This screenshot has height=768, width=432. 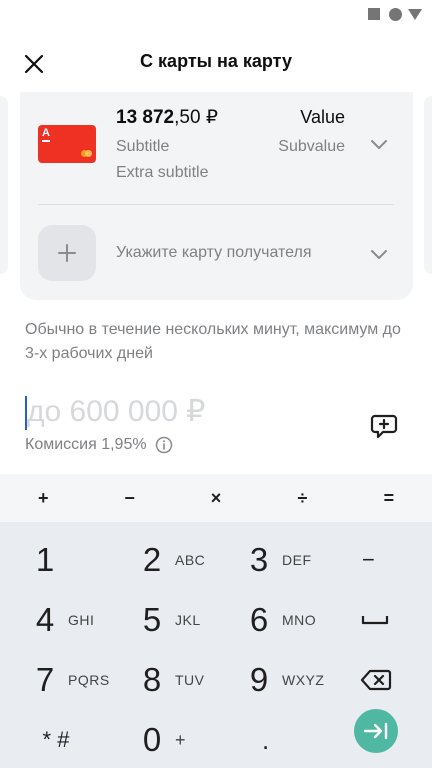 What do you see at coordinates (152, 559) in the screenshot?
I see `key-number: 2` at bounding box center [152, 559].